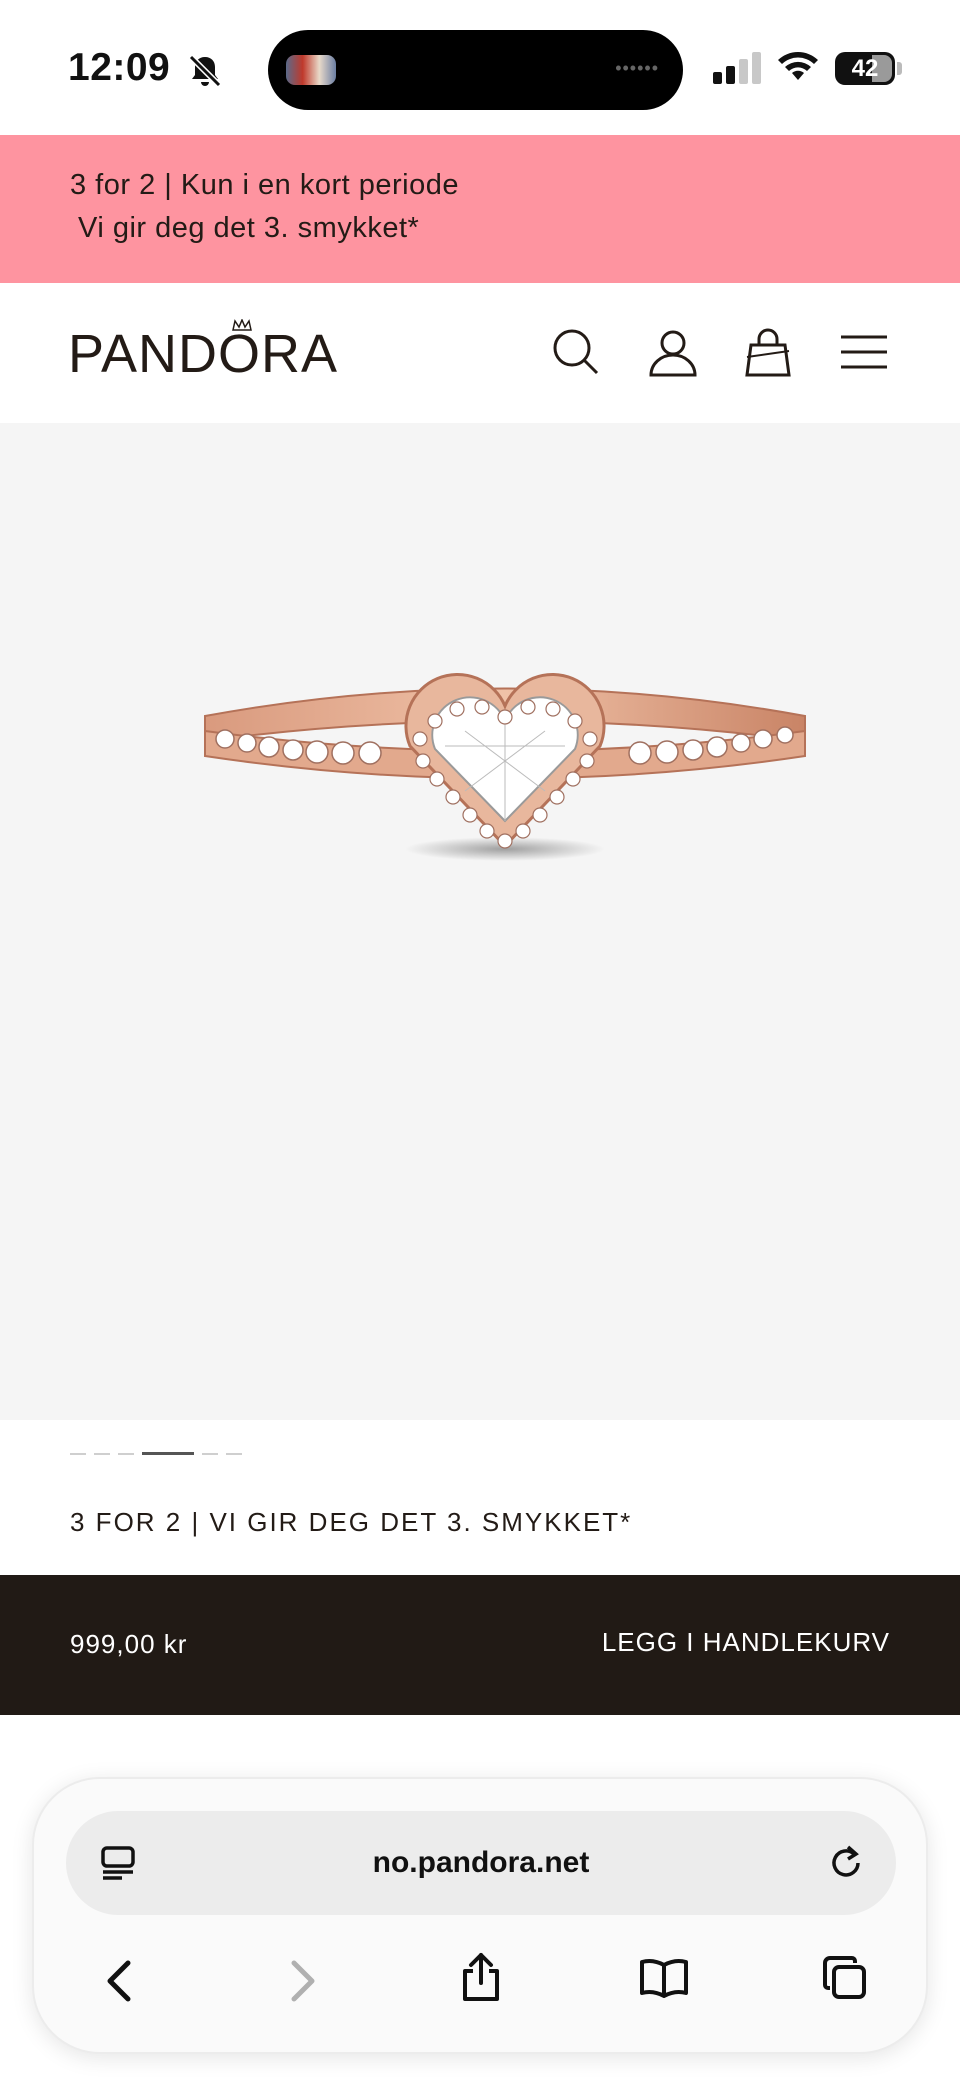 The height and width of the screenshot is (2086, 960). Describe the element at coordinates (311, 70) in the screenshot. I see `live-activity-thumbnail` at that location.